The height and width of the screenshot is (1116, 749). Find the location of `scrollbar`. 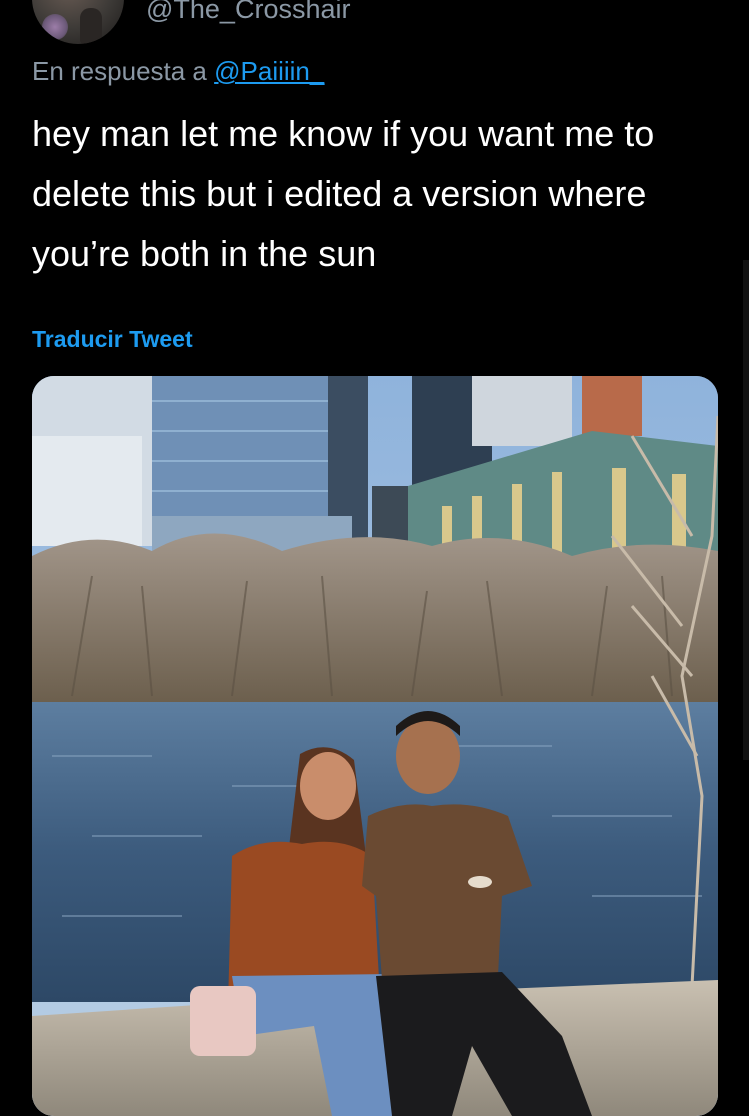

scrollbar is located at coordinates (746, 510).